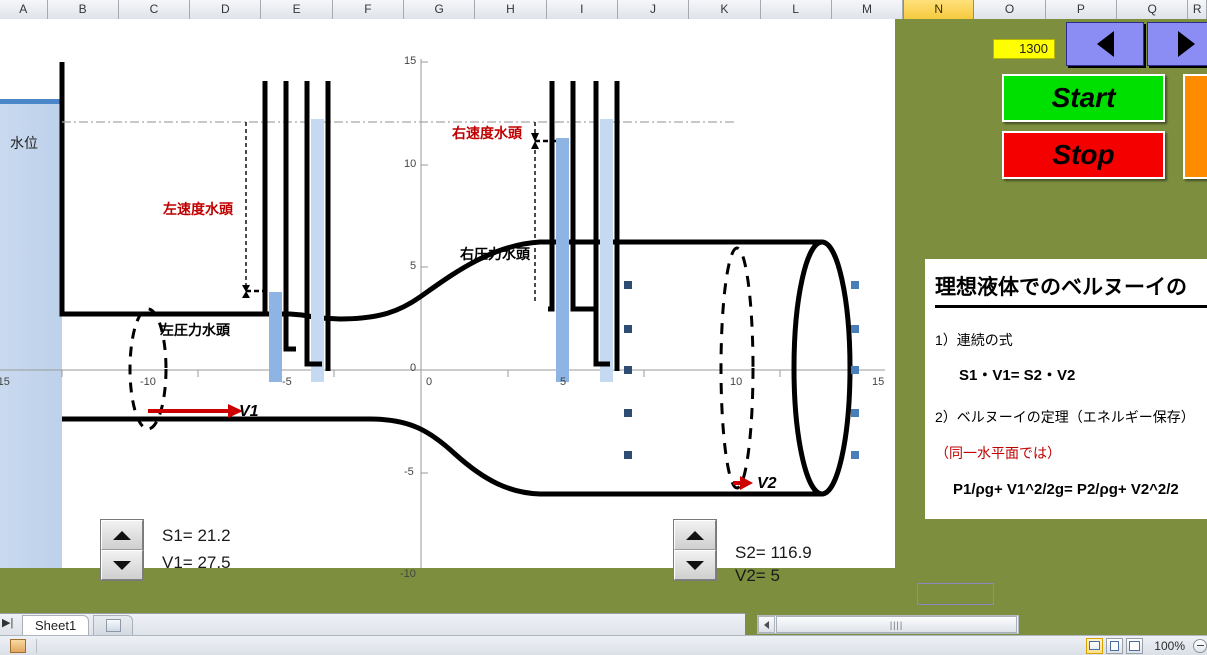 The height and width of the screenshot is (655, 1207). What do you see at coordinates (83, 9) in the screenshot?
I see `column-header-b: B` at bounding box center [83, 9].